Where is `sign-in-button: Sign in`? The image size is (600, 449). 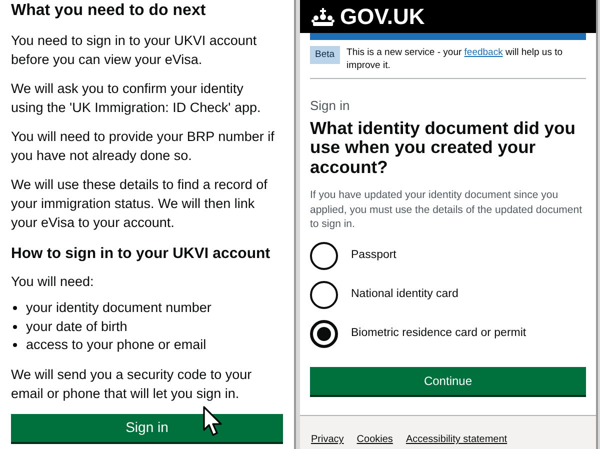
sign-in-button: Sign in is located at coordinates (147, 428).